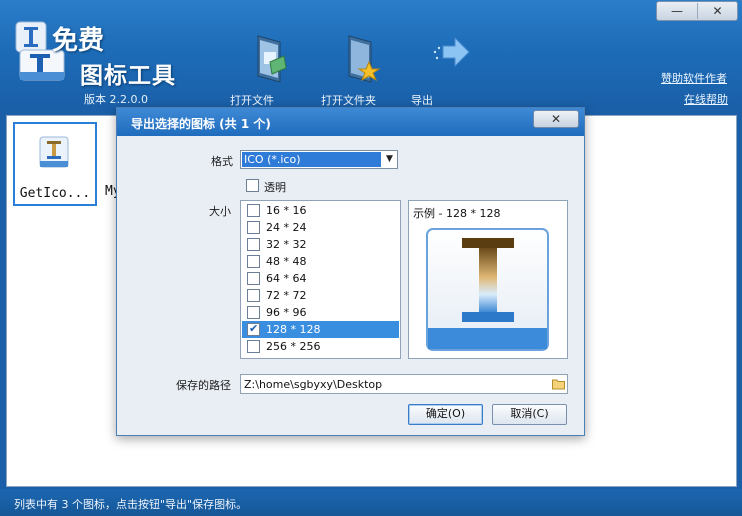 The image size is (742, 516). I want to click on size-row: 72 * 72, so click(320, 295).